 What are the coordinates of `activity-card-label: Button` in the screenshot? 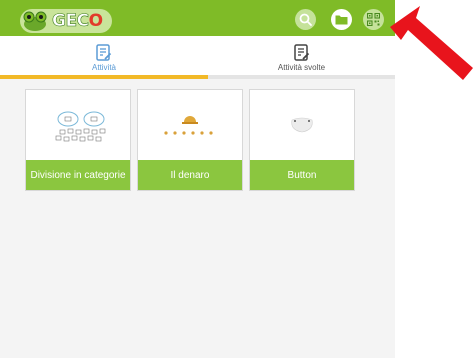 It's located at (302, 175).